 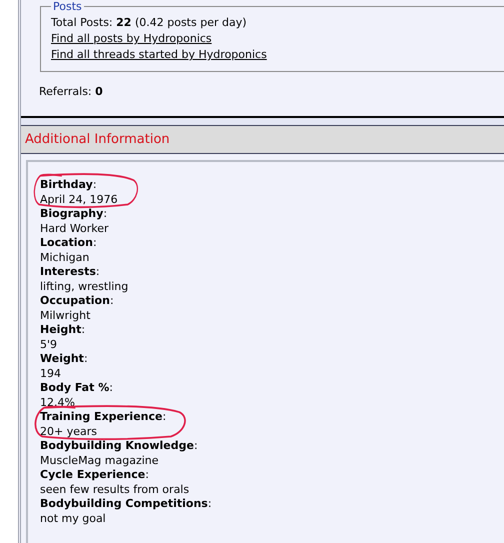 What do you see at coordinates (69, 431) in the screenshot?
I see `field-value: 20+ years` at bounding box center [69, 431].